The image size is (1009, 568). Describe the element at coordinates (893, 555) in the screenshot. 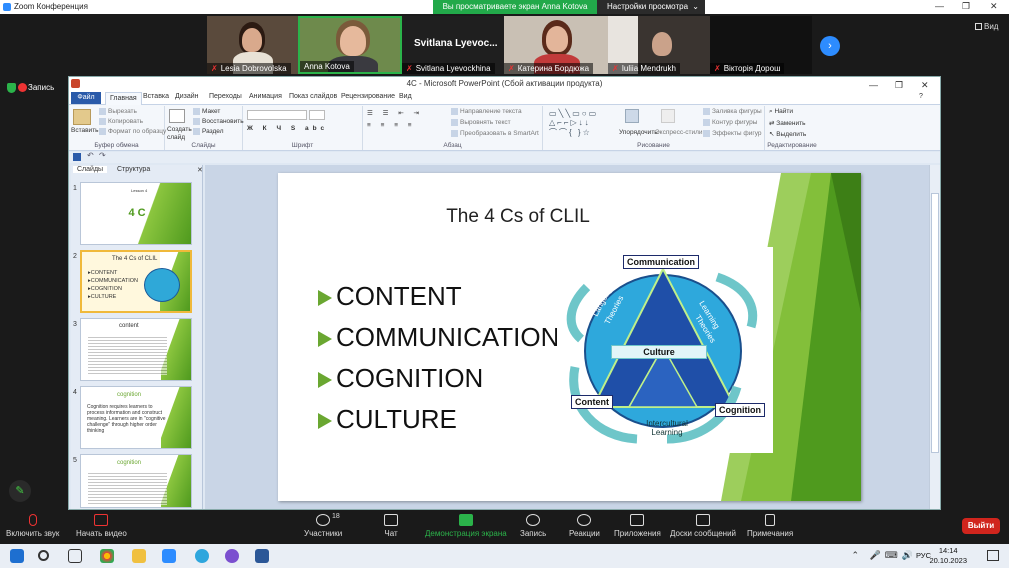

I see `tray-icons: 🎤⌨🔊` at that location.